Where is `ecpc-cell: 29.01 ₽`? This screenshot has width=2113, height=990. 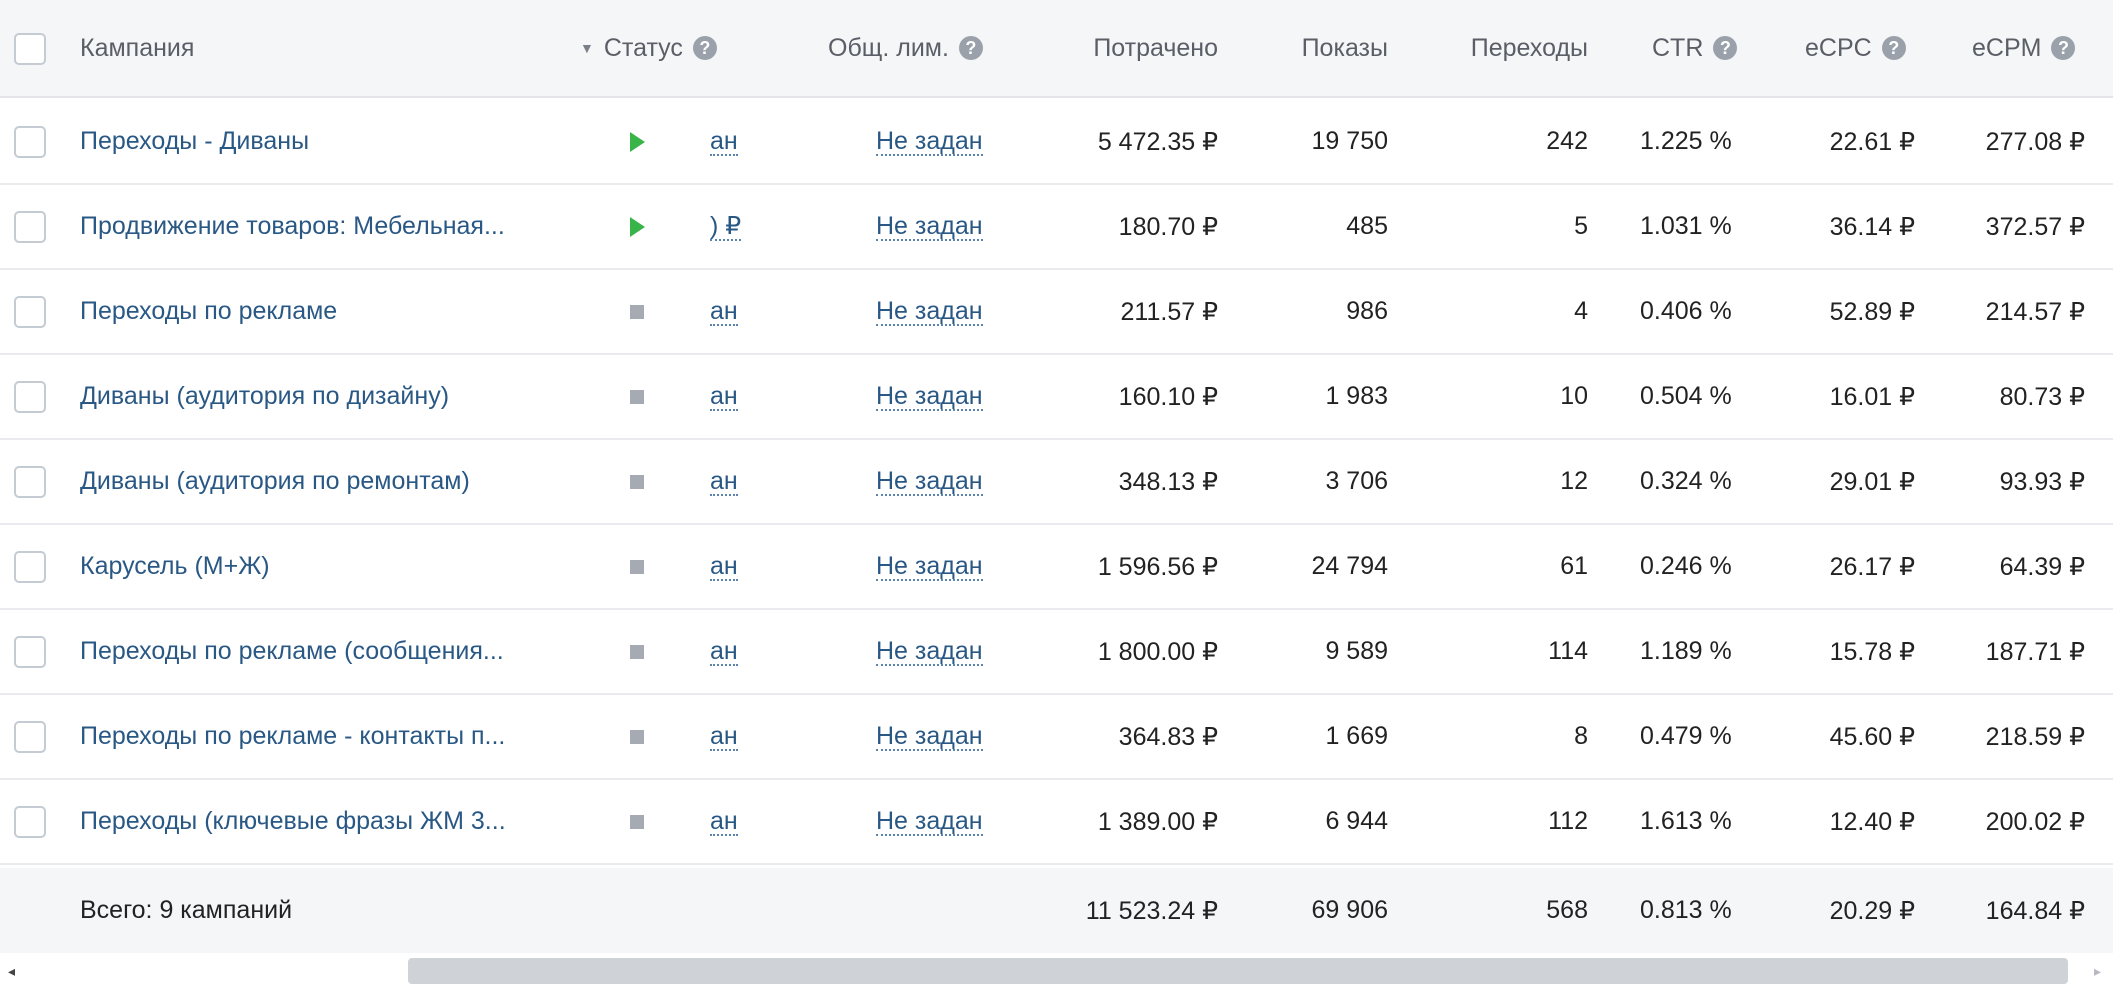 ecpc-cell: 29.01 ₽ is located at coordinates (1872, 481).